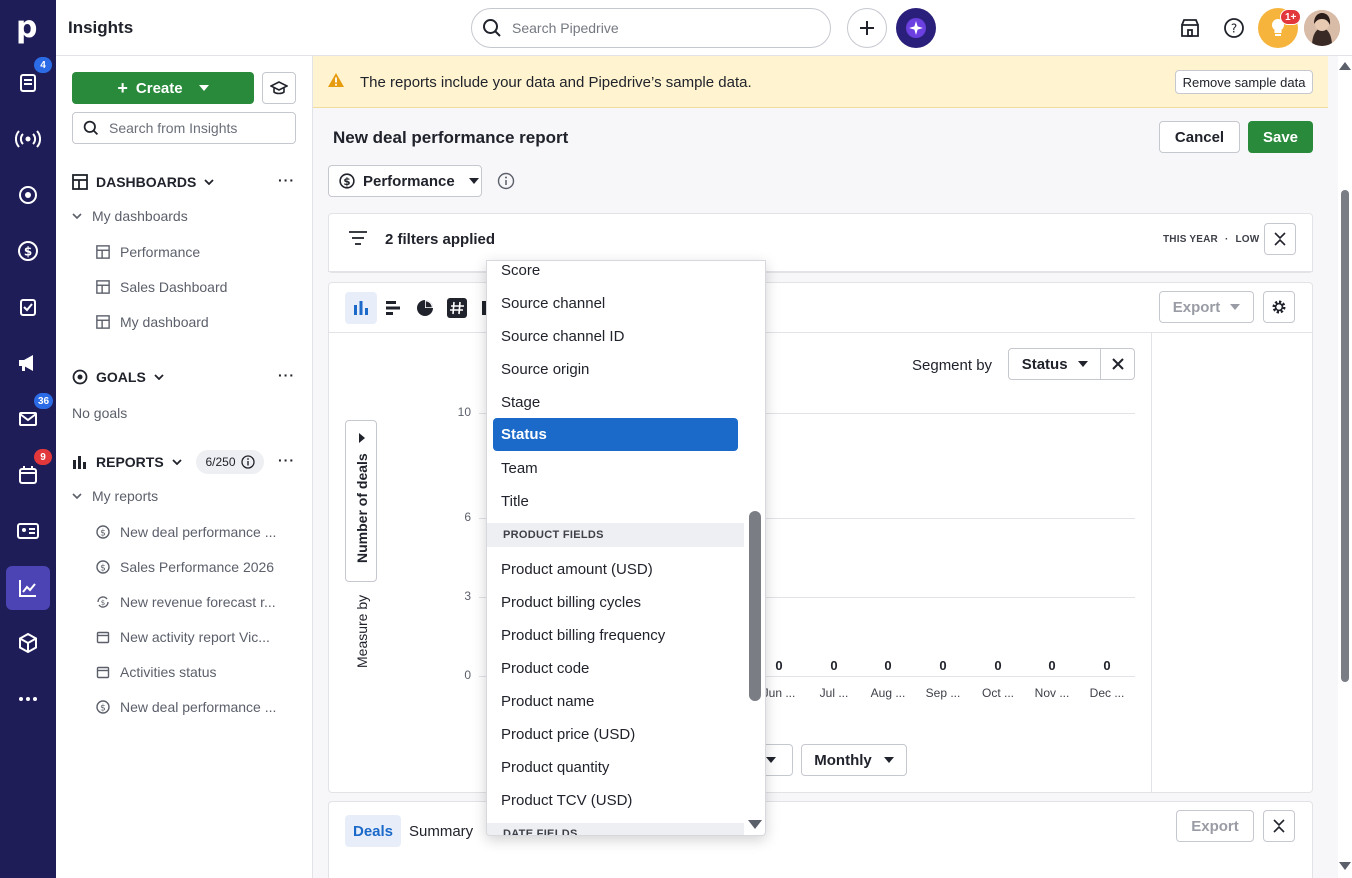 This screenshot has height=878, width=1352. Describe the element at coordinates (615, 501) in the screenshot. I see `dropdown-option: Title` at that location.